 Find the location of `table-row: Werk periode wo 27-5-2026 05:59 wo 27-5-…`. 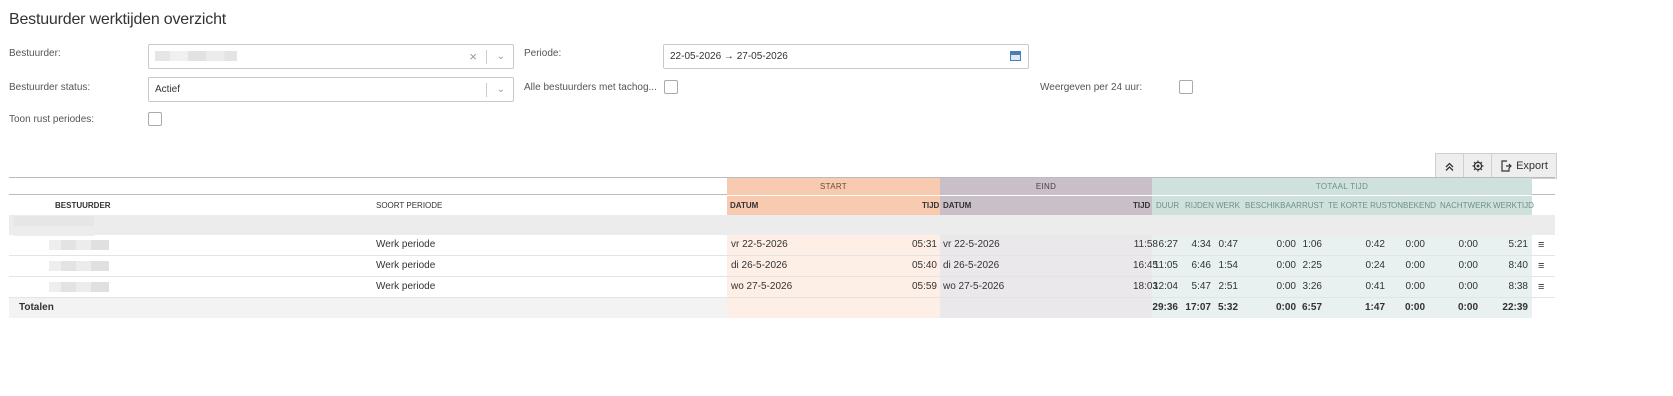

table-row: Werk periode wo 27-5-2026 05:59 wo 27-5-… is located at coordinates (782, 287).